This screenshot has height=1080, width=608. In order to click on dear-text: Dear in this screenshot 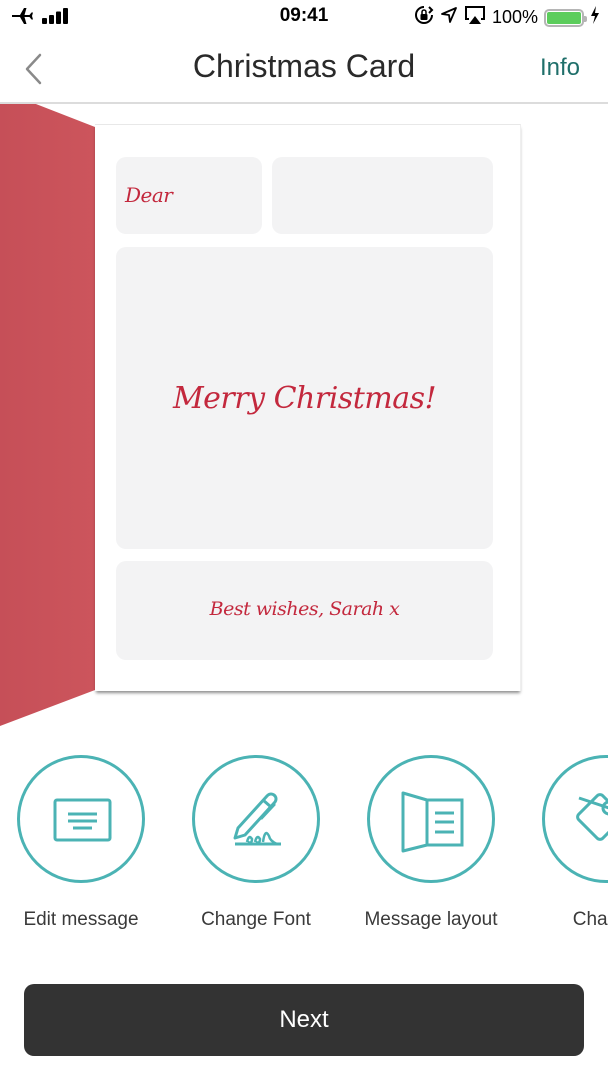, I will do `click(149, 195)`.